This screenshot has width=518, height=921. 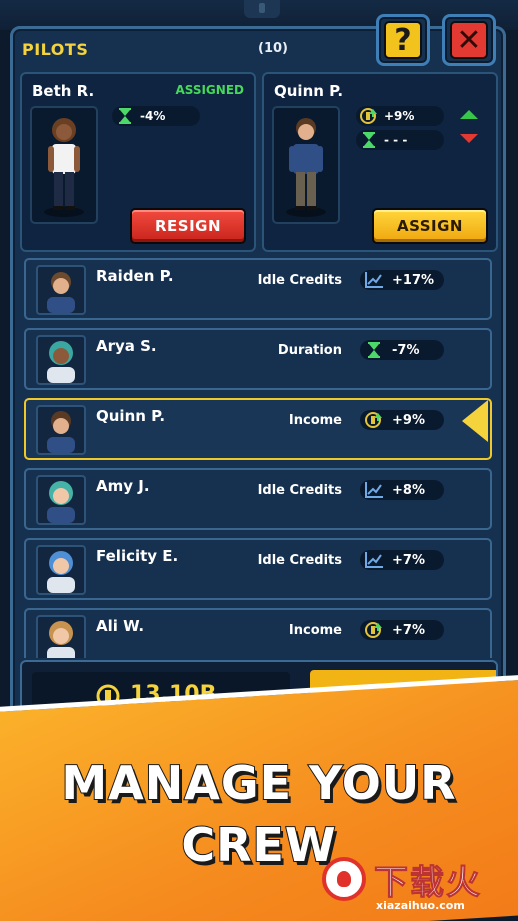 What do you see at coordinates (309, 91) in the screenshot?
I see `candidate-pilot-name: Quinn P.` at bounding box center [309, 91].